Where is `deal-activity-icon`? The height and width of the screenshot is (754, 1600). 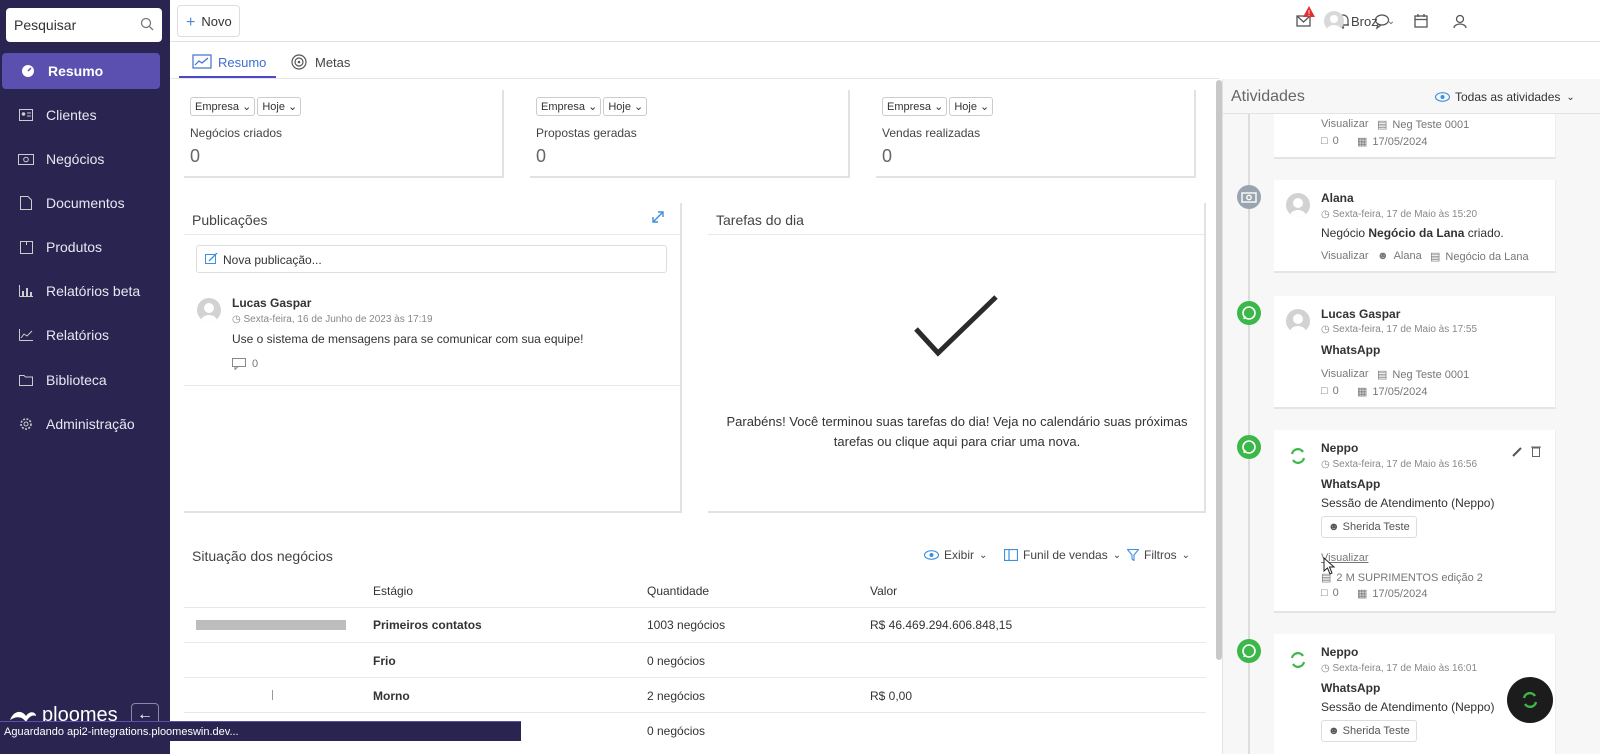 deal-activity-icon is located at coordinates (1249, 197).